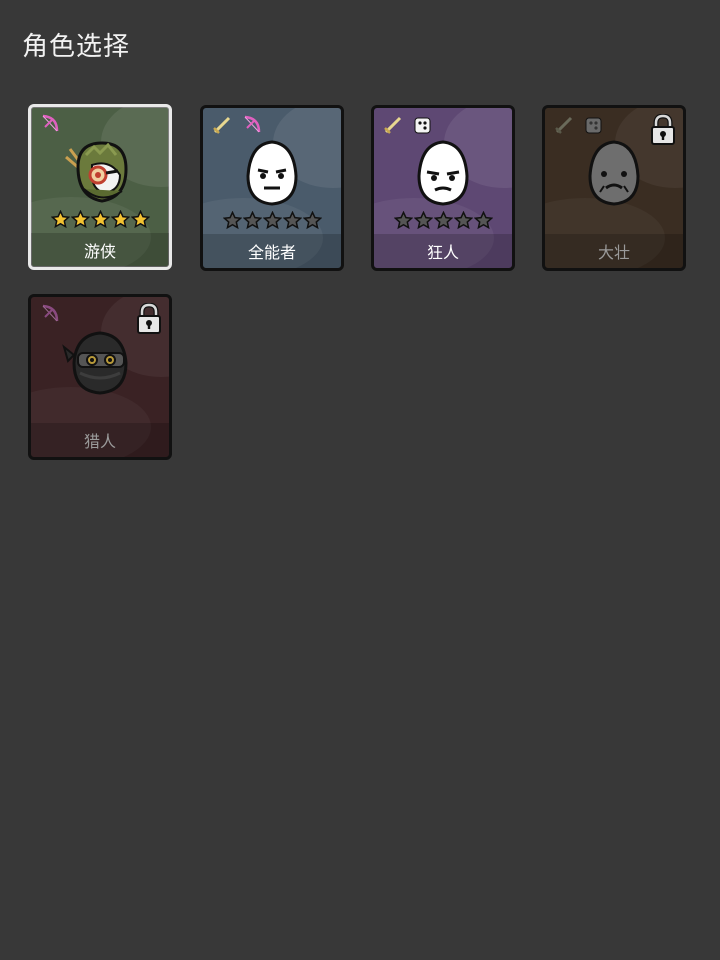 The width and height of the screenshot is (720, 960). Describe the element at coordinates (663, 129) in the screenshot. I see `lock-icon` at that location.